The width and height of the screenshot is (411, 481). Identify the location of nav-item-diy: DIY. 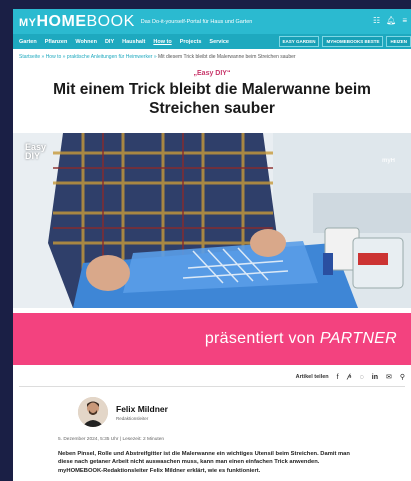
(109, 42).